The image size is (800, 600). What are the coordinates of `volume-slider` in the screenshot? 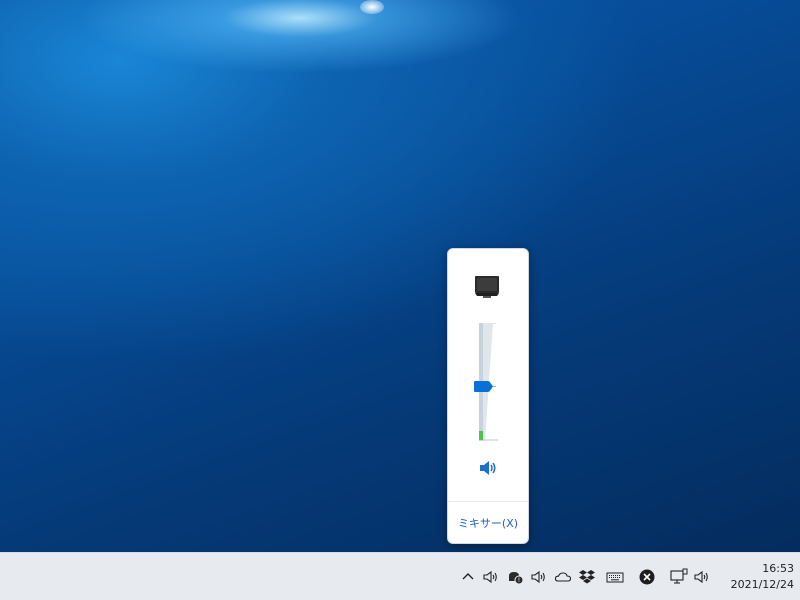 It's located at (489, 382).